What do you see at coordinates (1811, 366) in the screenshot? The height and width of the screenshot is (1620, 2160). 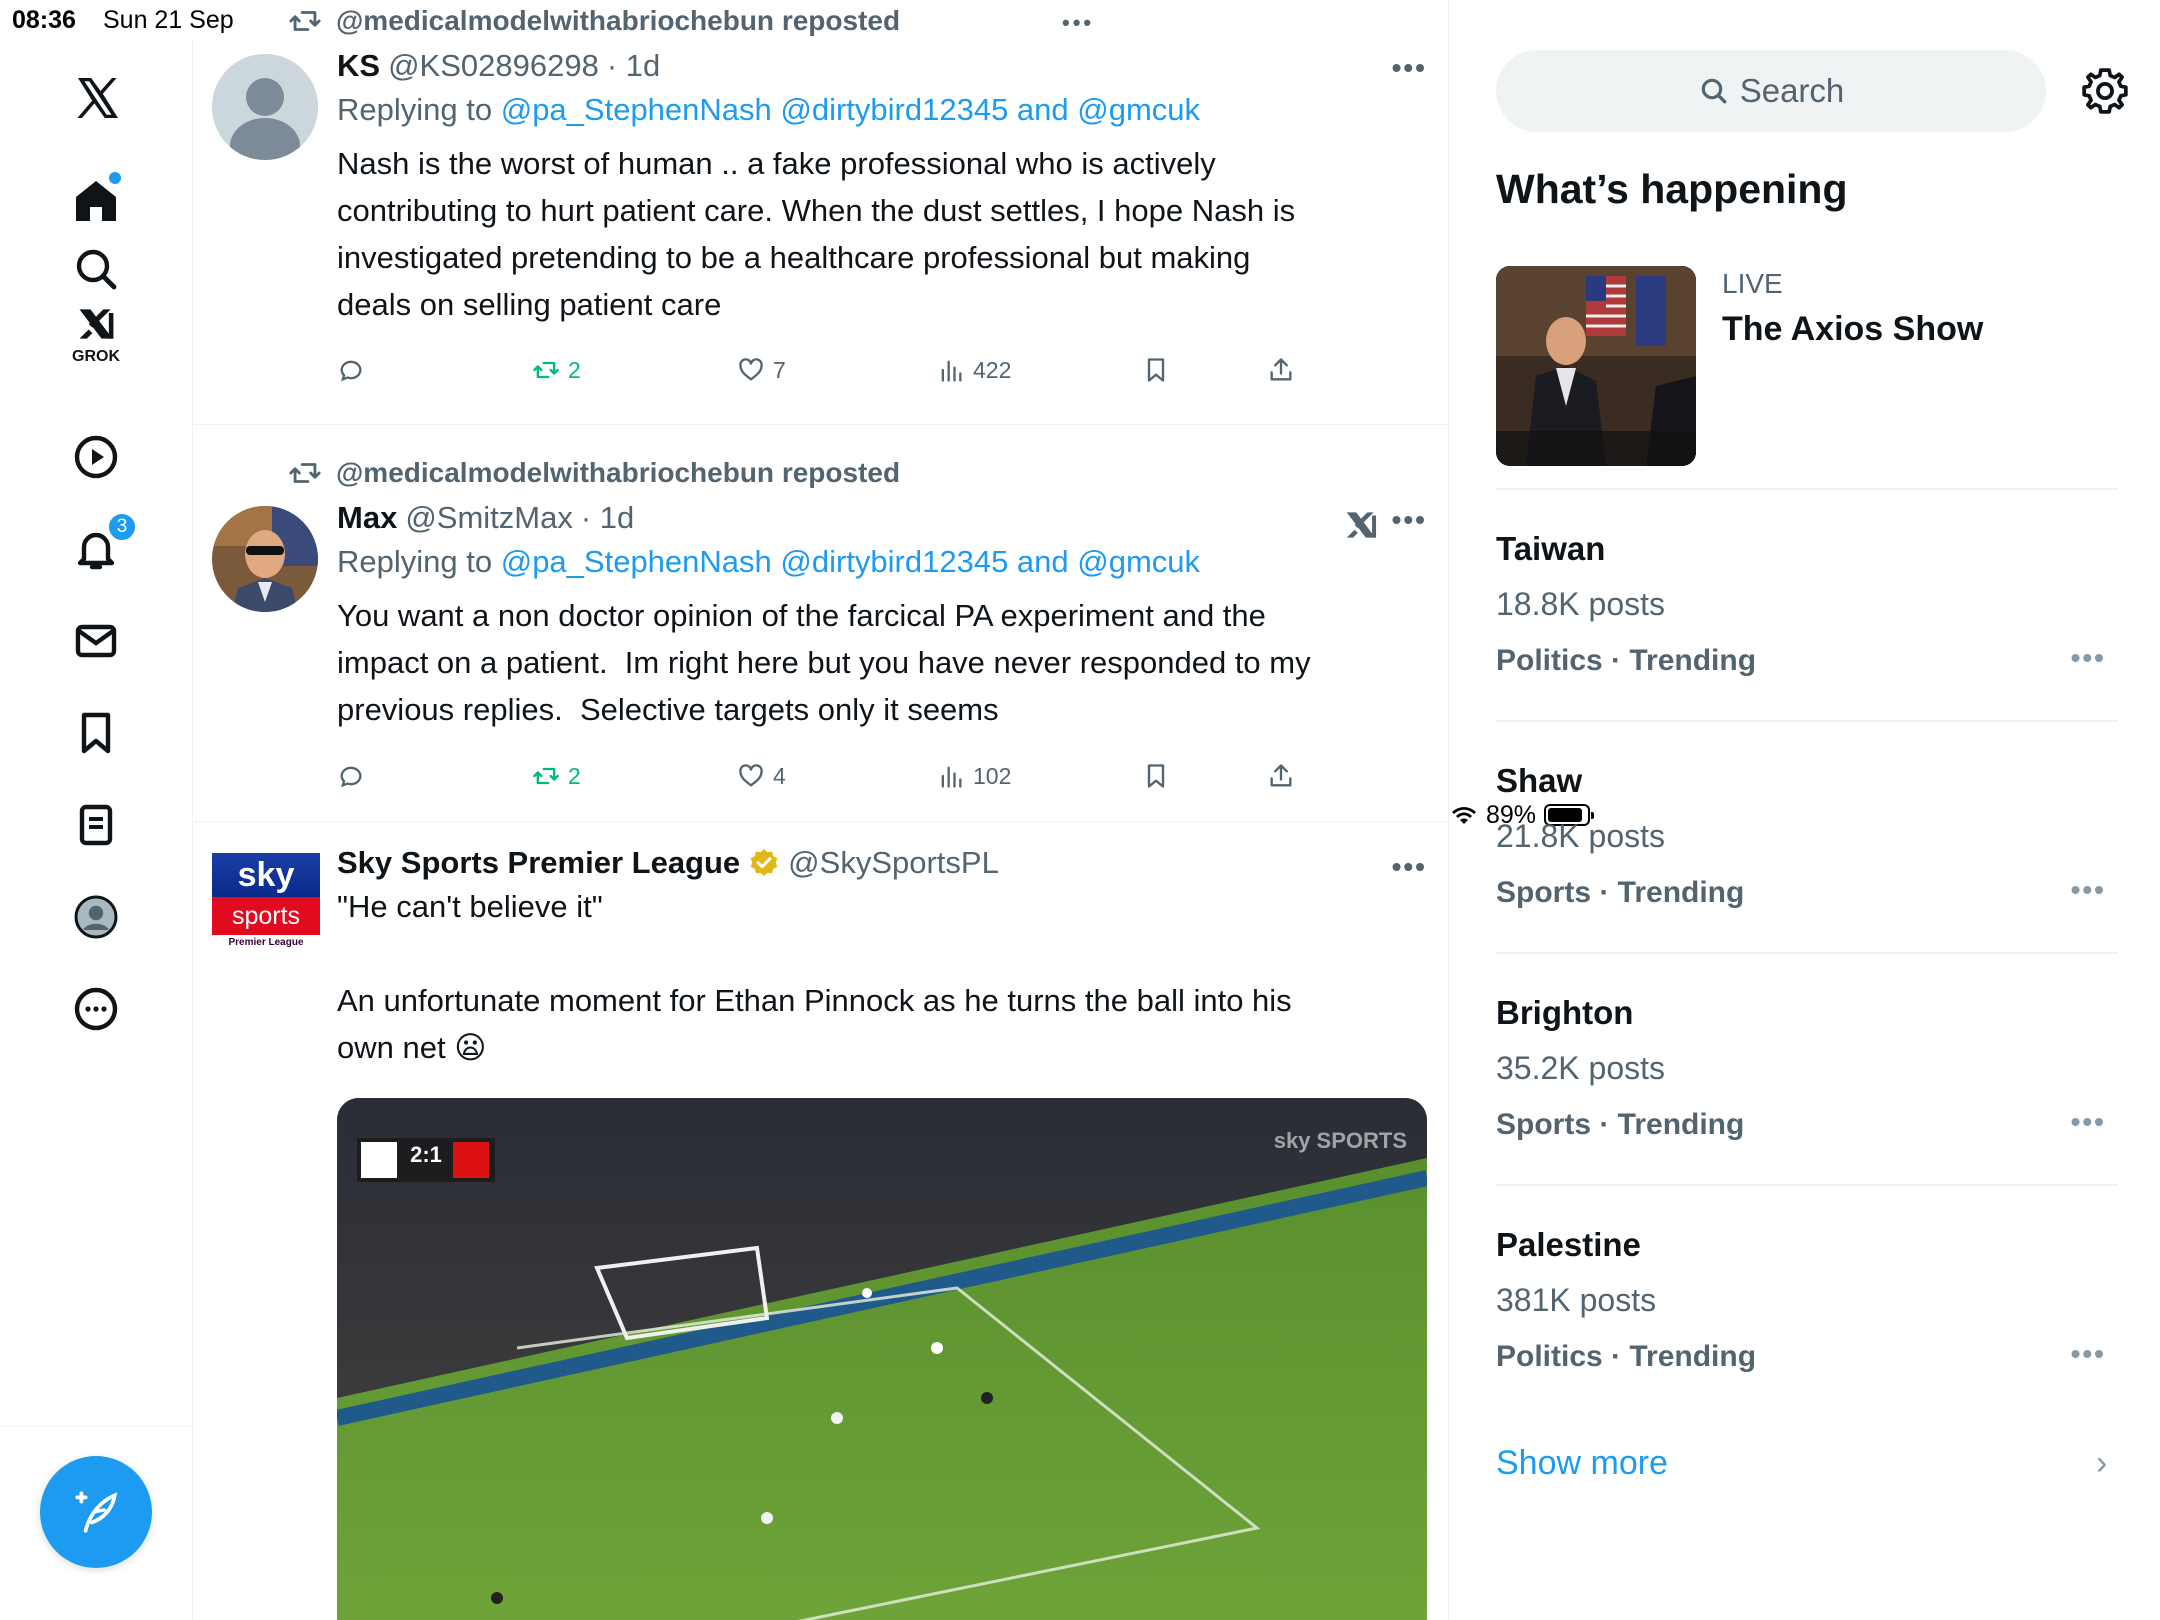 I see `live-event-card: LIVE The Axios Show` at bounding box center [1811, 366].